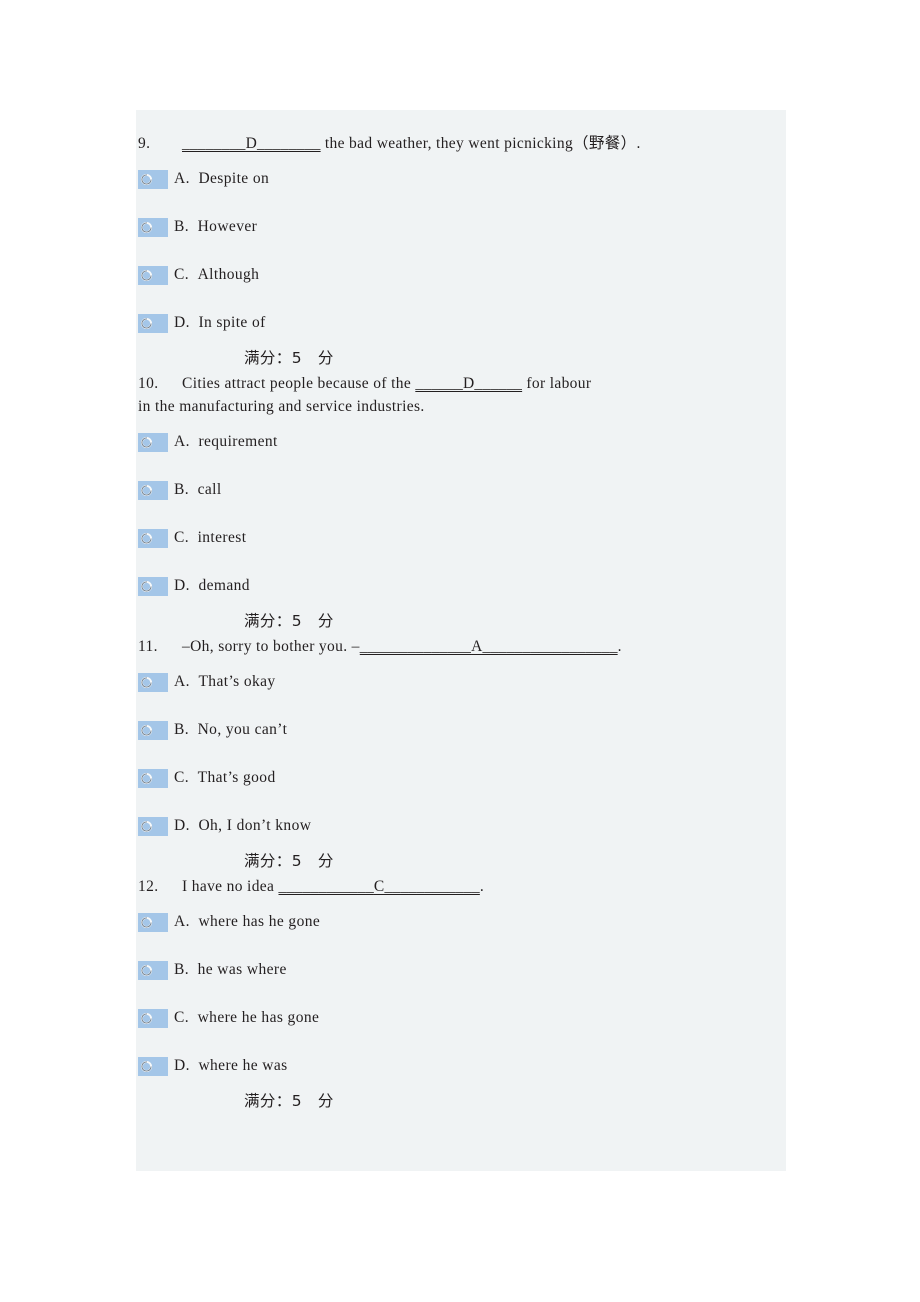 The image size is (920, 1302). I want to click on blank-underscores-right: ________, so click(289, 143).